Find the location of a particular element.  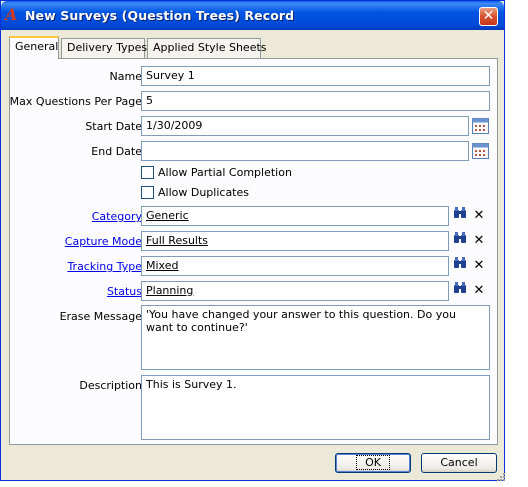

max-questions-field: 5 is located at coordinates (315, 101).